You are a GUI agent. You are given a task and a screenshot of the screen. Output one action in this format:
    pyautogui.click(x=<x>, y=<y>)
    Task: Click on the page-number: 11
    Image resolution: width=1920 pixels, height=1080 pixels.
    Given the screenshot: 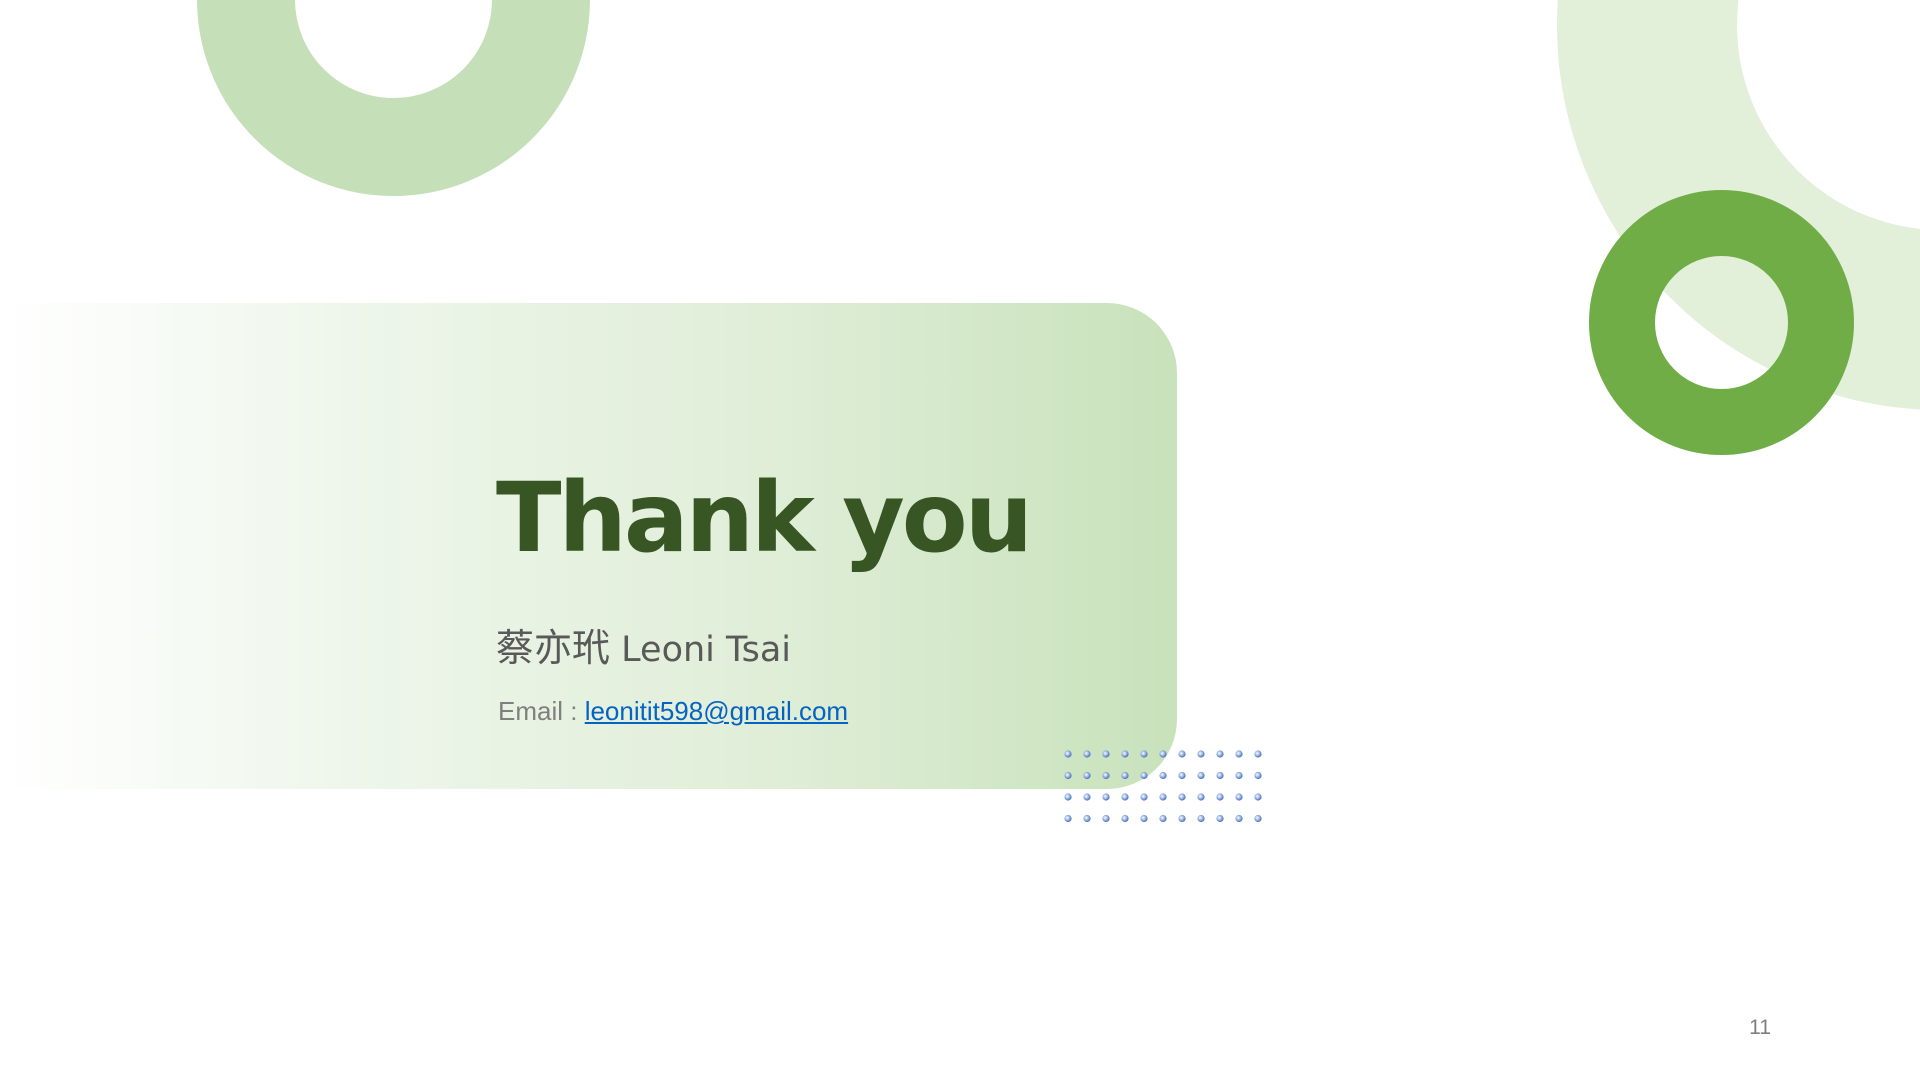 What is the action you would take?
    pyautogui.click(x=1760, y=1027)
    